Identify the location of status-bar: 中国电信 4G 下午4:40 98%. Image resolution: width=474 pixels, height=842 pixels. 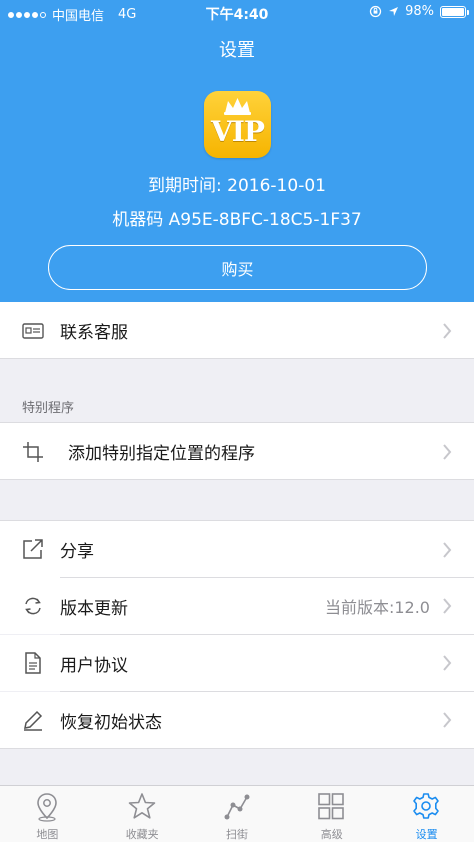
(237, 13).